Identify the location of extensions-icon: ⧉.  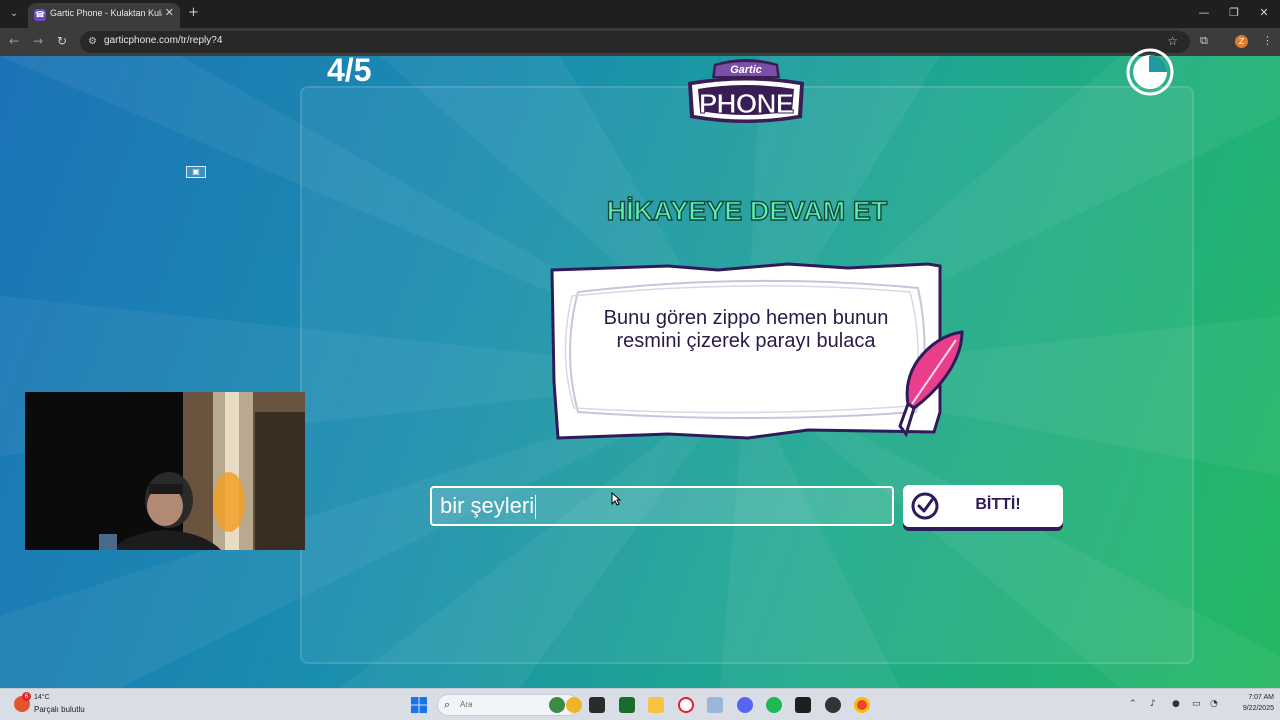
(1204, 41).